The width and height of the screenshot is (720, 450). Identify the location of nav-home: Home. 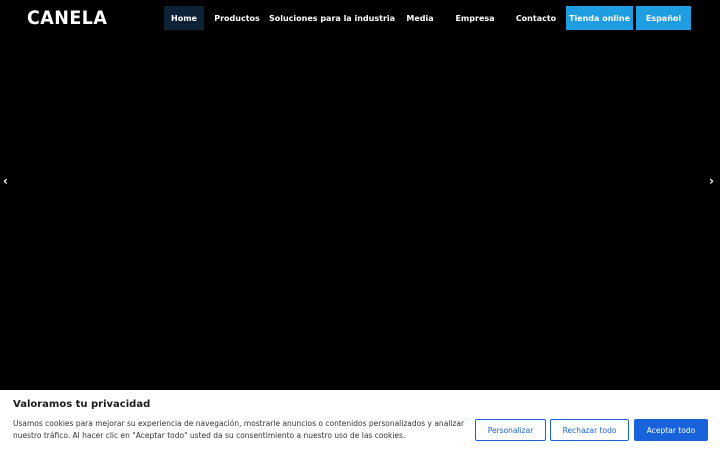
(184, 18).